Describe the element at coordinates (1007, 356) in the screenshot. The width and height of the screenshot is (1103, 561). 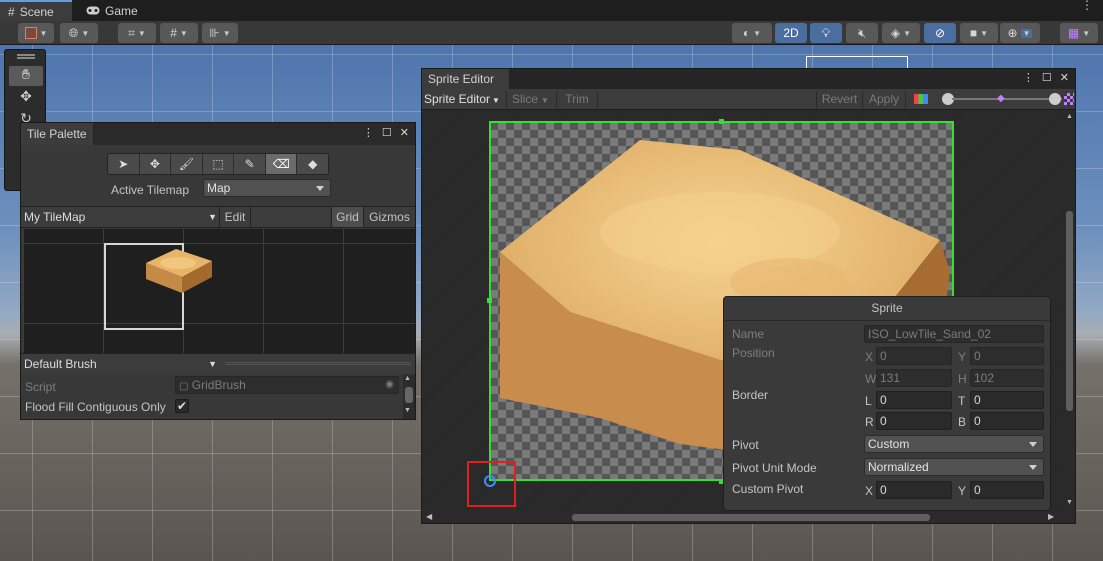
I see `position-y-field: 0` at that location.